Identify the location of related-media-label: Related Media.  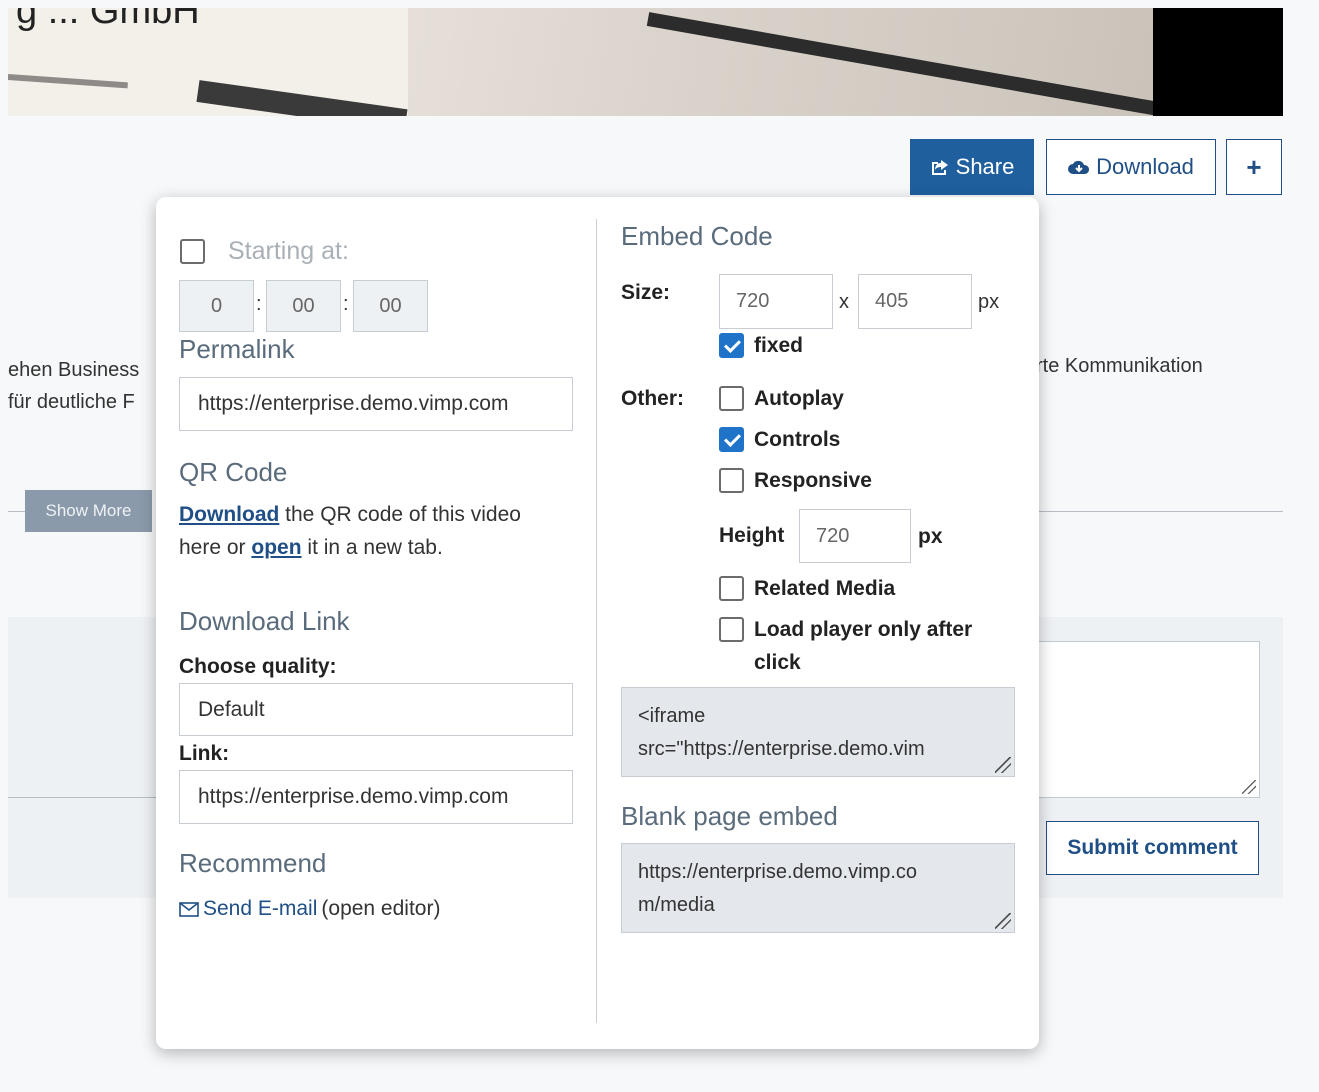
(825, 588).